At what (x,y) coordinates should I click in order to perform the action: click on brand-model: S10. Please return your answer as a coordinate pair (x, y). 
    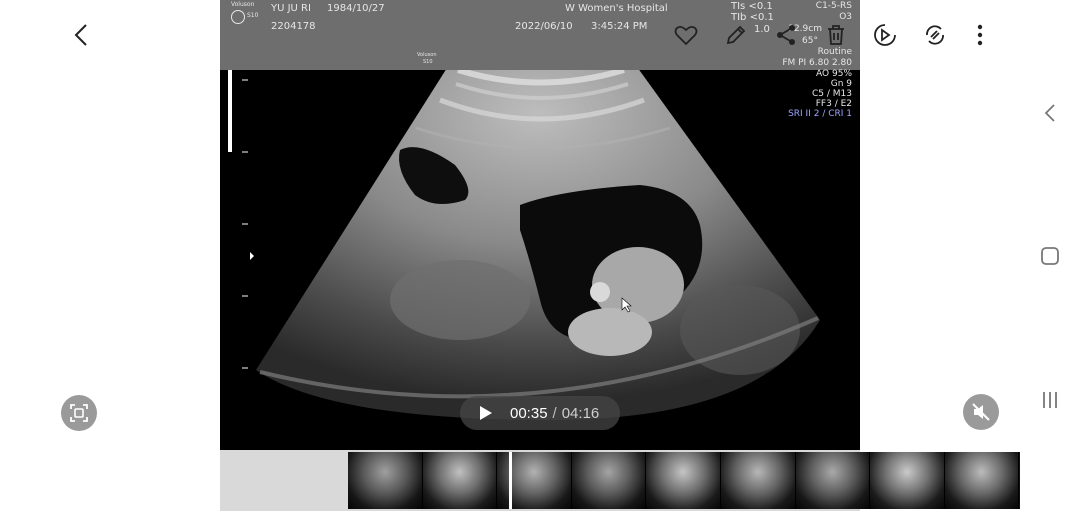
    Looking at the image, I should click on (253, 15).